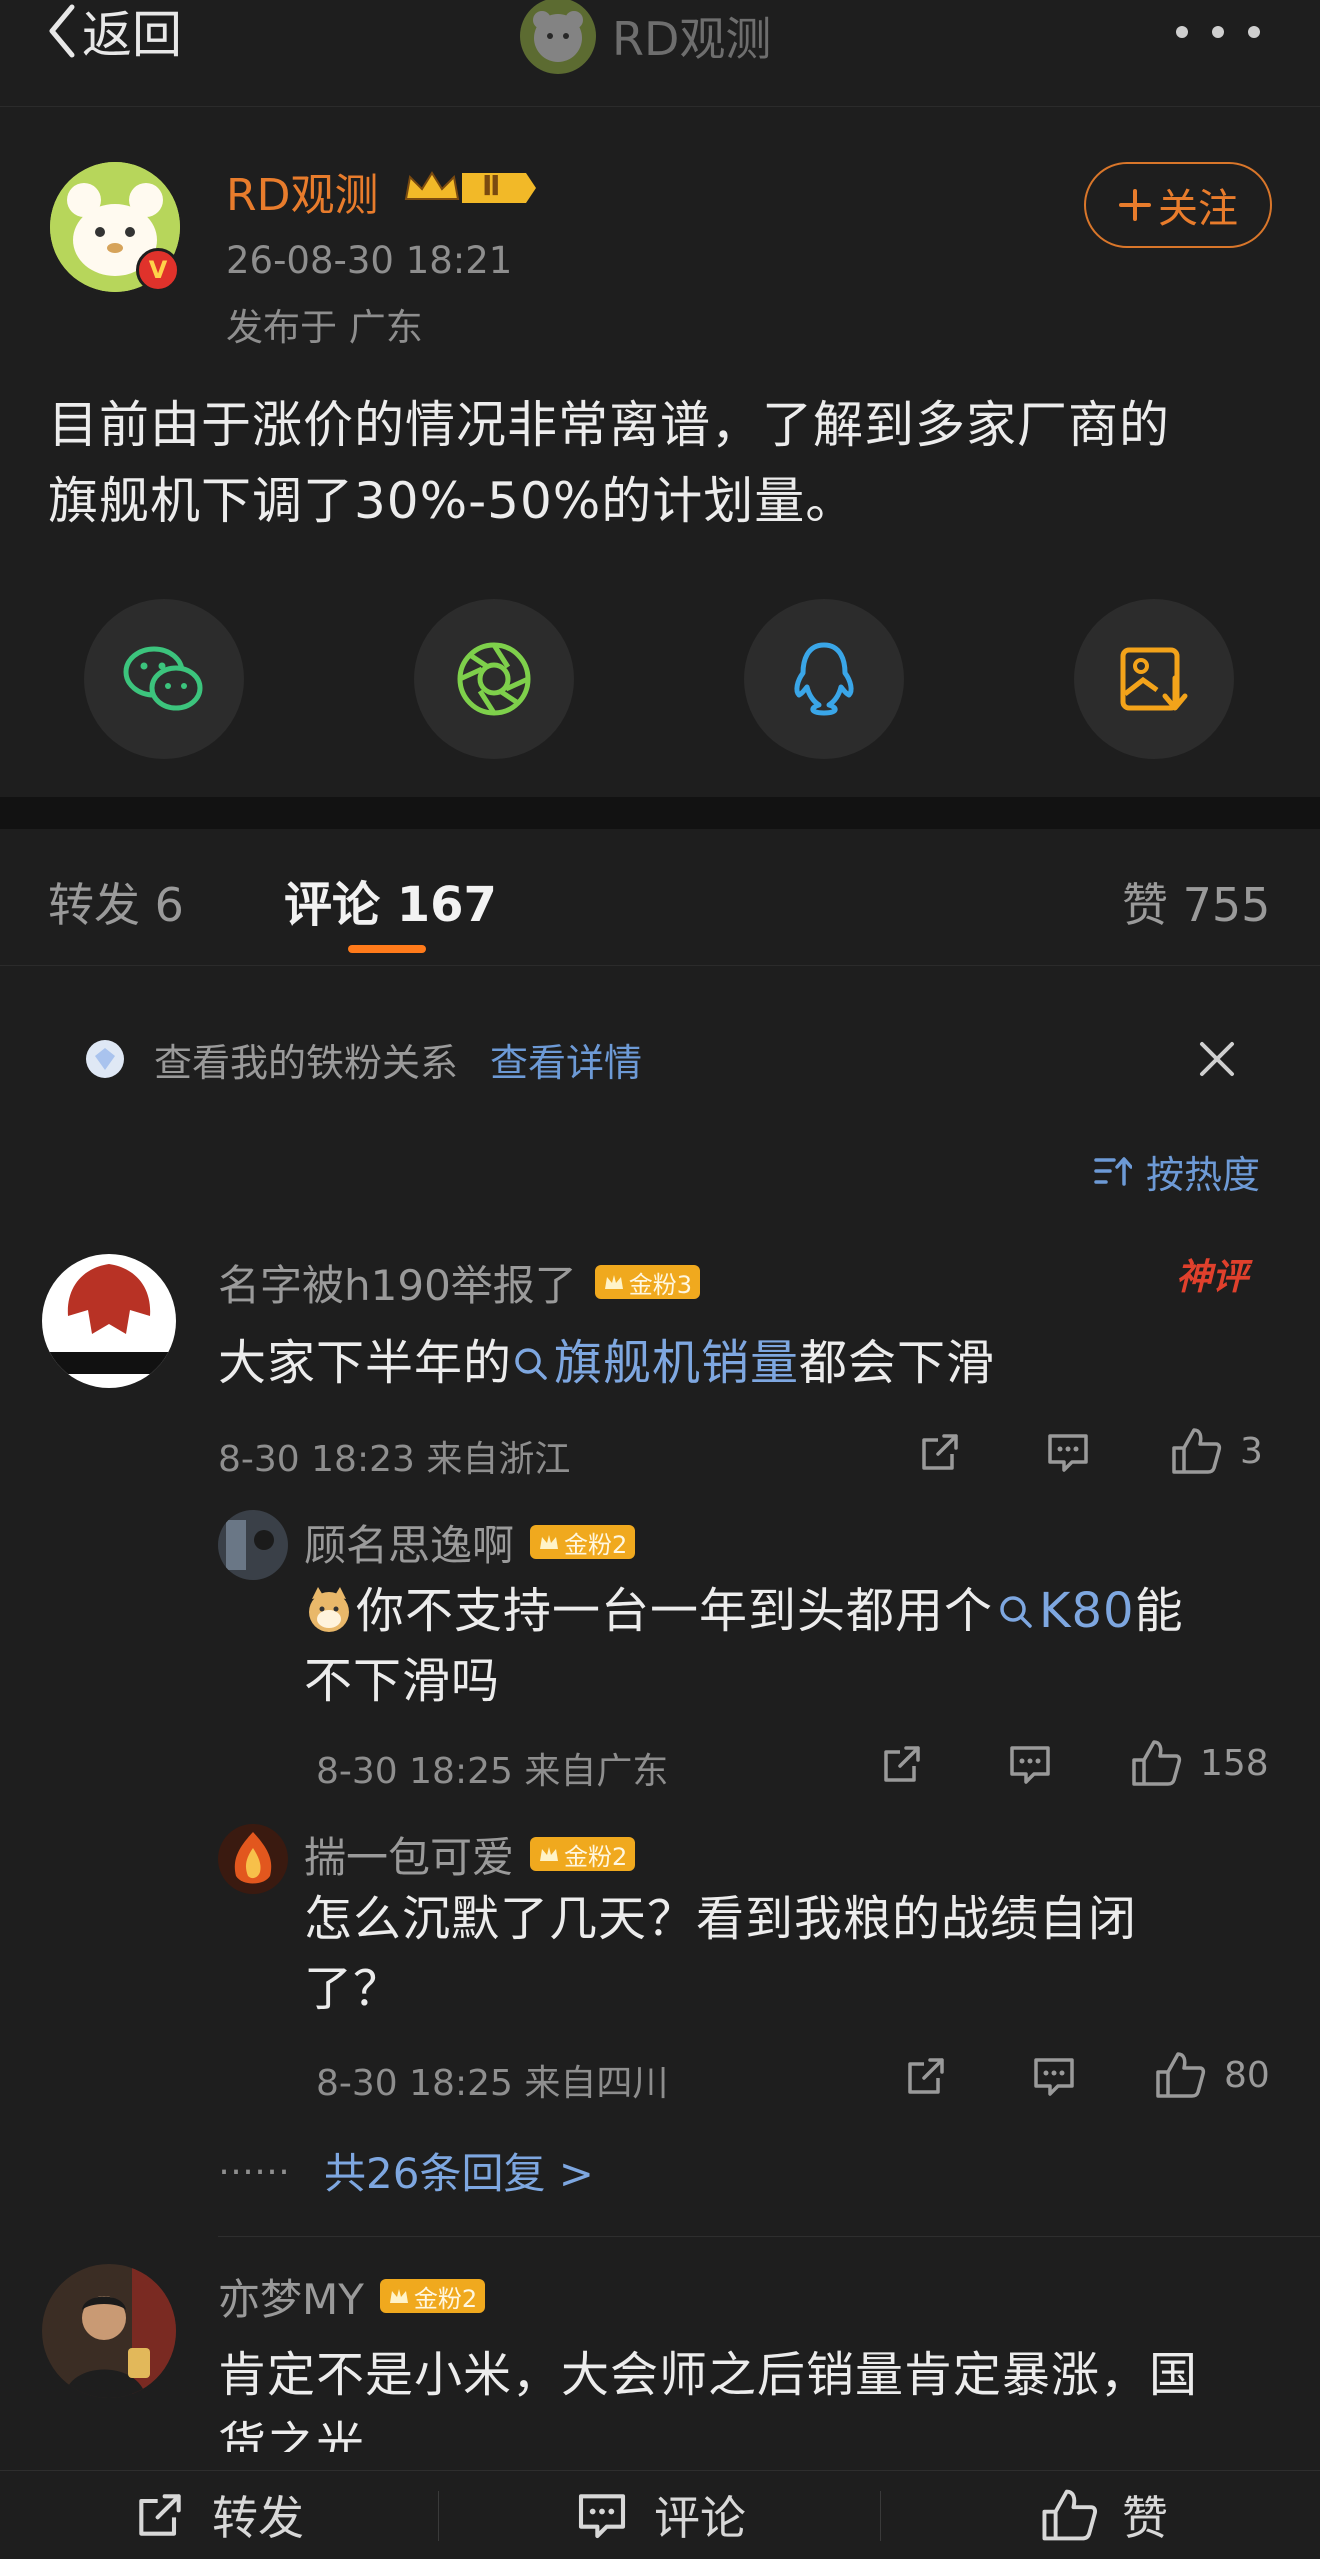 The height and width of the screenshot is (2559, 1320). I want to click on bottom-comment-button: 评论, so click(660, 2515).